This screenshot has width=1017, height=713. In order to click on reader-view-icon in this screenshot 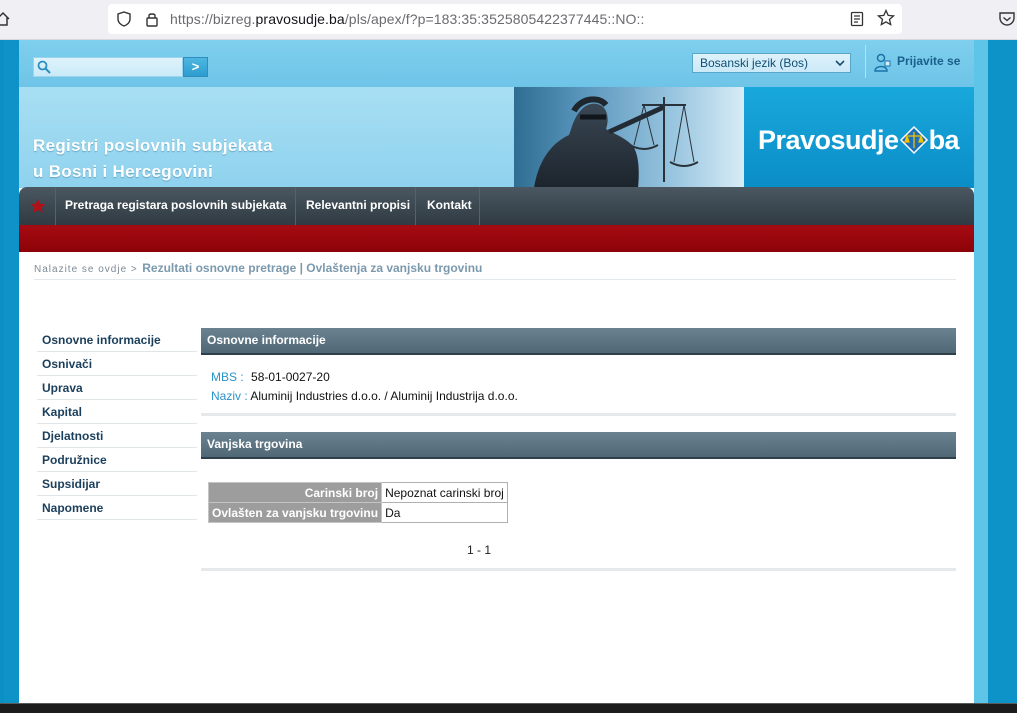, I will do `click(857, 19)`.